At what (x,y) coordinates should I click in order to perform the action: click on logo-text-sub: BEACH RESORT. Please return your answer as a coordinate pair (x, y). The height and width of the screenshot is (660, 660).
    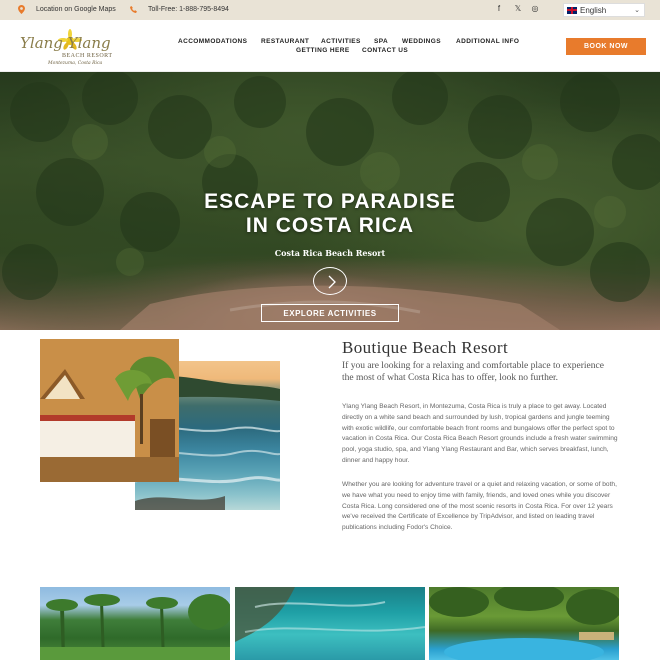
    Looking at the image, I should click on (87, 56).